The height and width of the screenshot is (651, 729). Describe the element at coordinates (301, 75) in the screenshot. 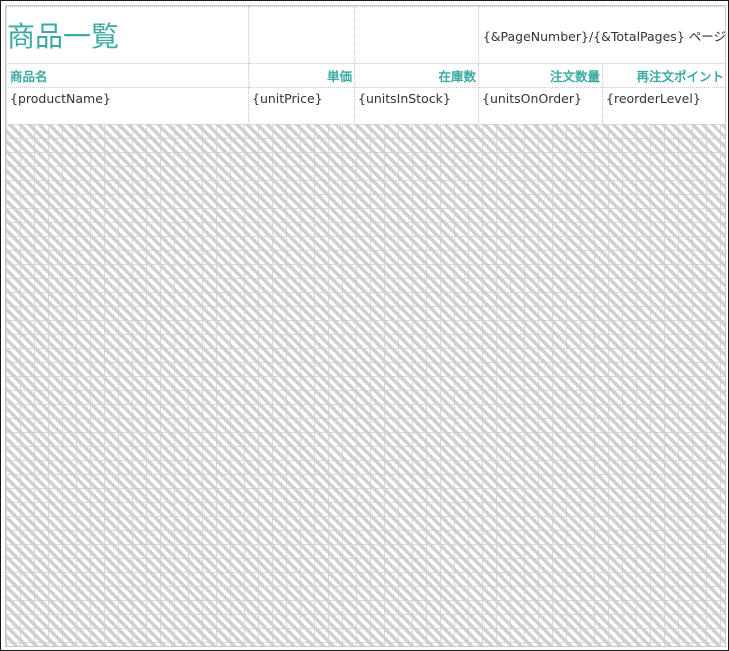

I see `header-unit-price: 単価` at that location.